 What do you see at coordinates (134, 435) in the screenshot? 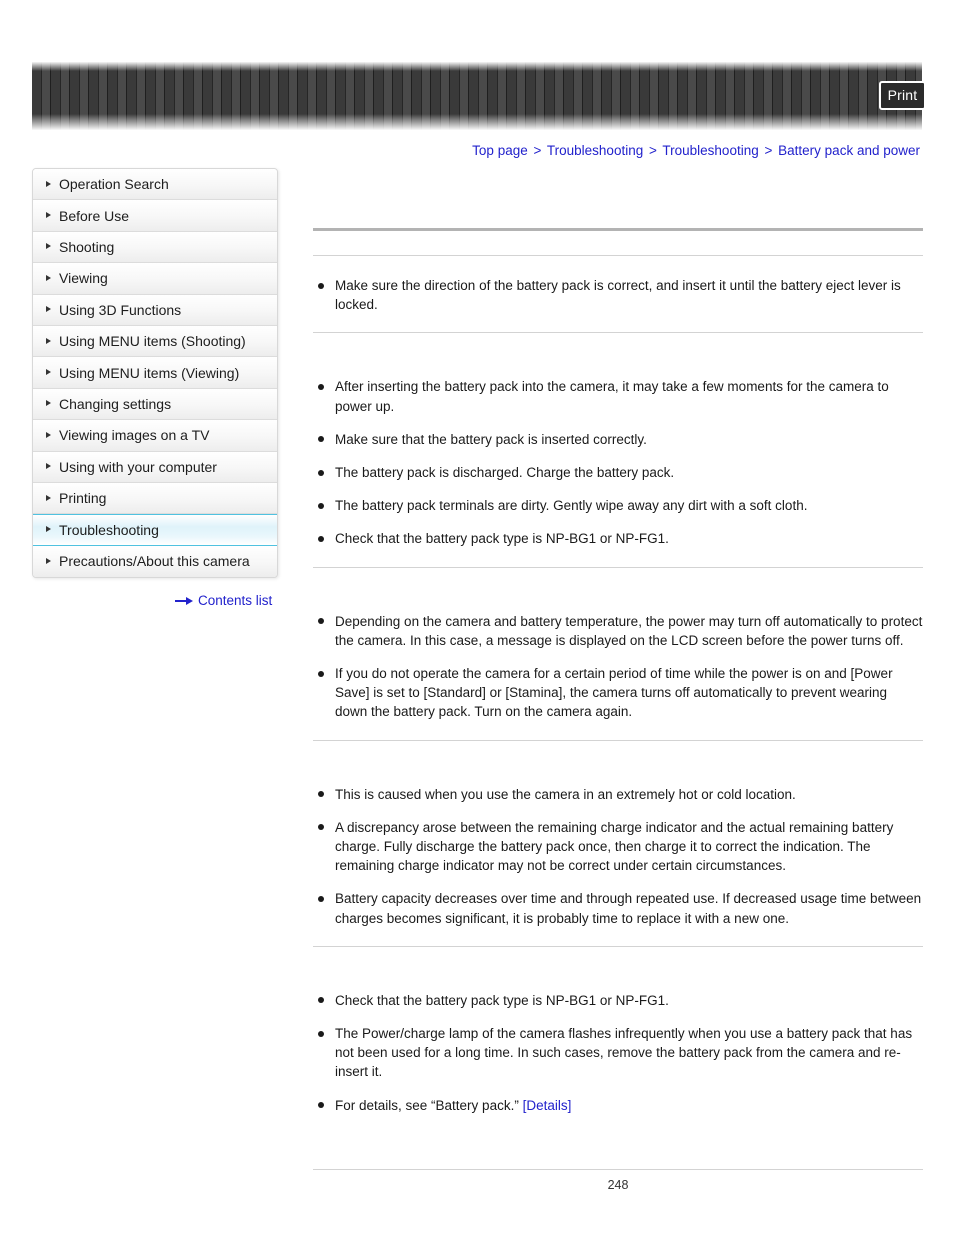
I see `sidebar-item-label: Viewing images on a TV` at bounding box center [134, 435].